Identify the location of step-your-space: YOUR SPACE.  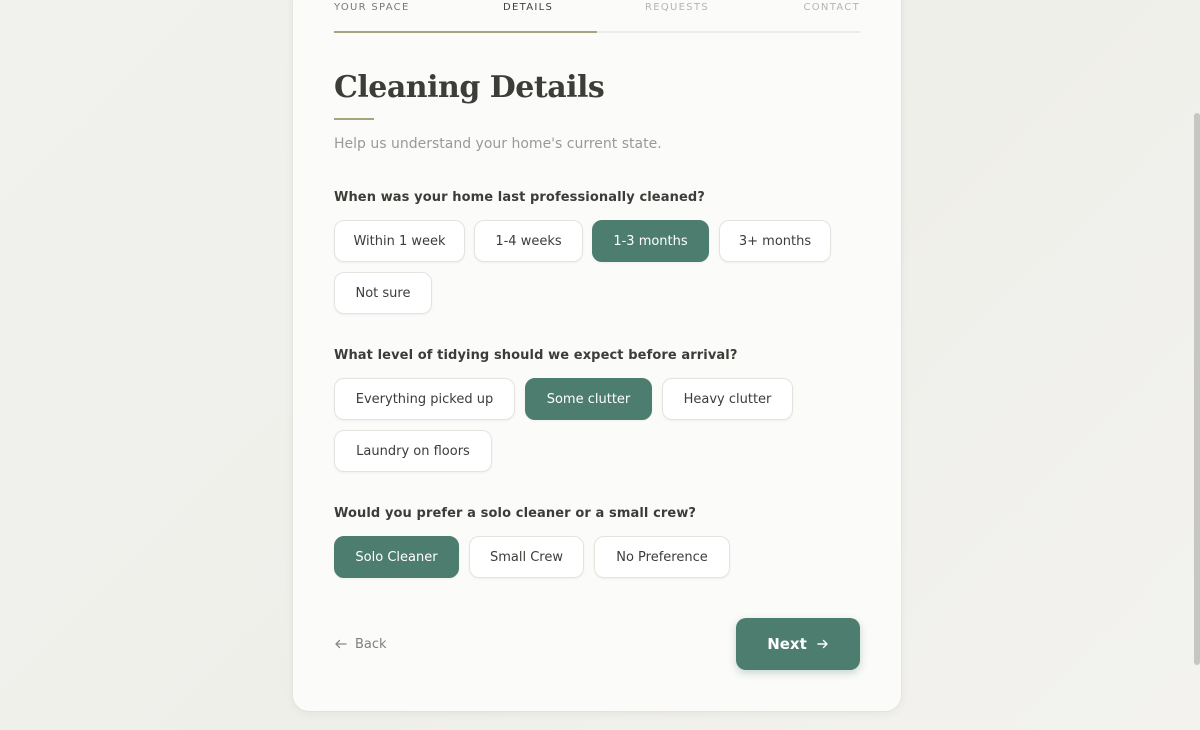
(372, 7).